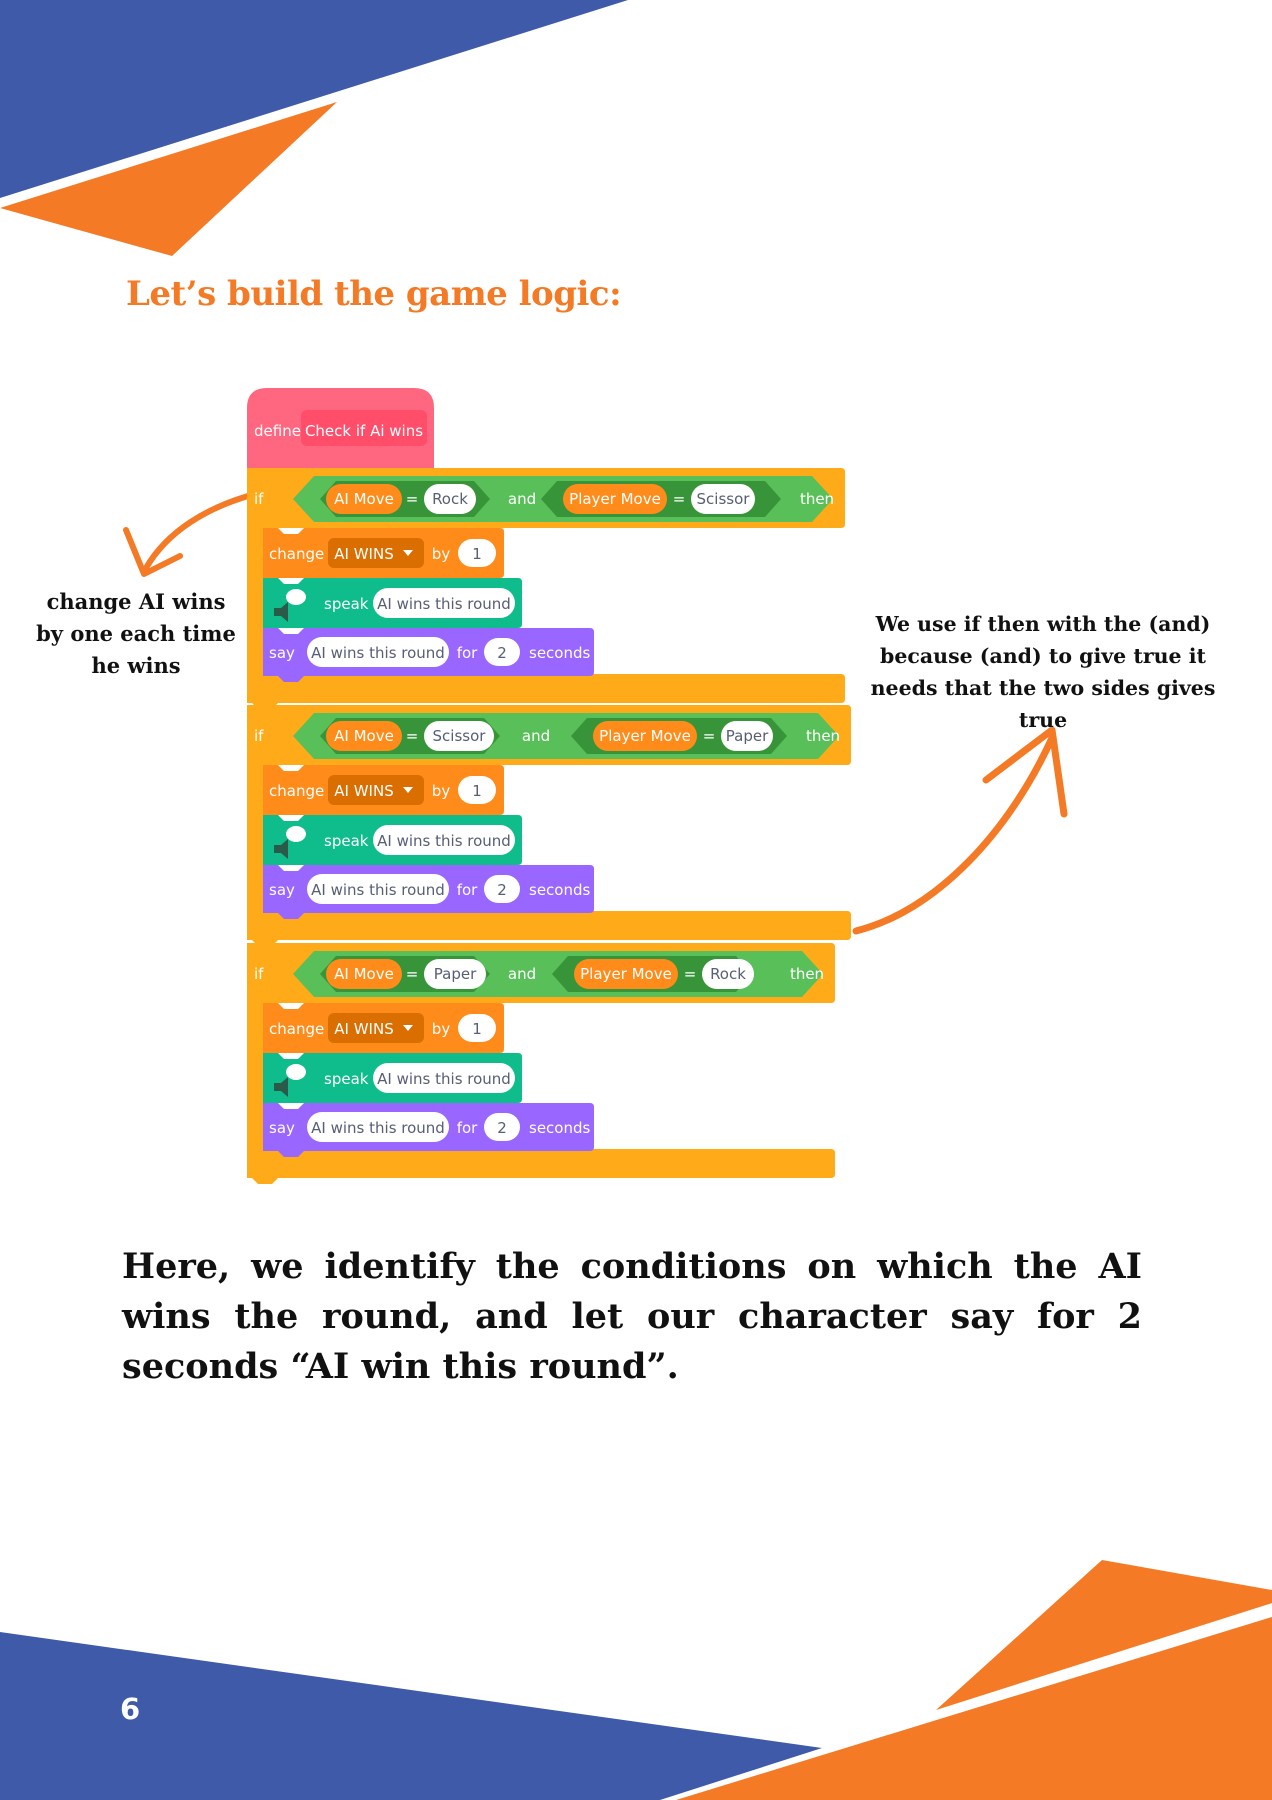 This screenshot has height=1800, width=1272. Describe the element at coordinates (364, 431) in the screenshot. I see `define-name: Check if Ai wins` at that location.